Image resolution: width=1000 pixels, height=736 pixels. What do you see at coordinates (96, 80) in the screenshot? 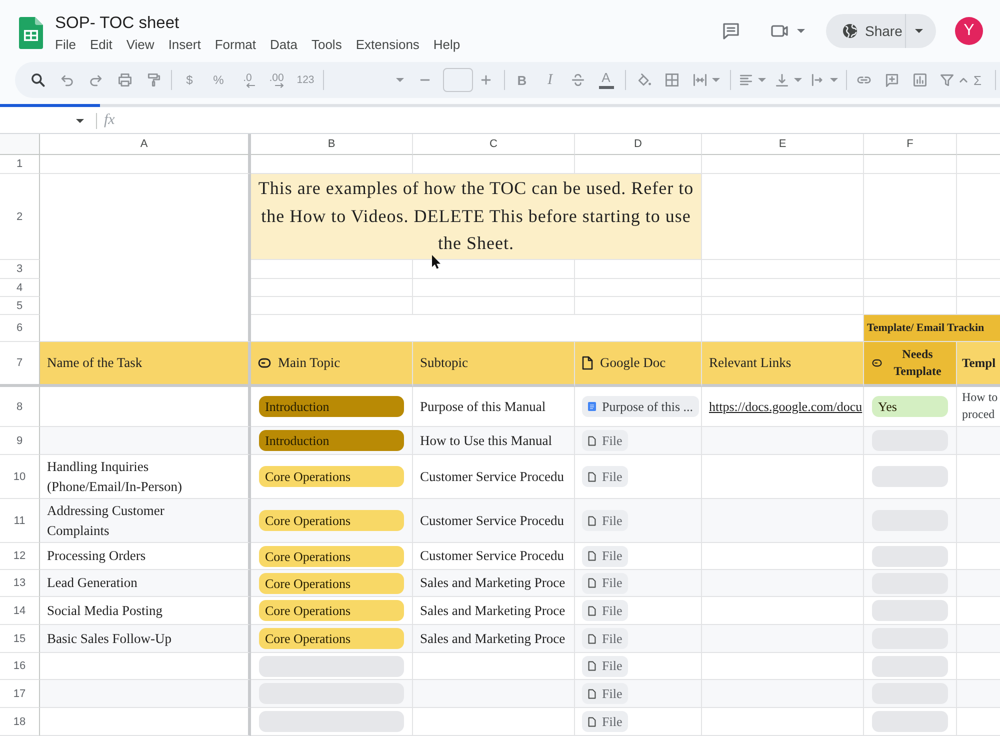
I see `redo-icon` at bounding box center [96, 80].